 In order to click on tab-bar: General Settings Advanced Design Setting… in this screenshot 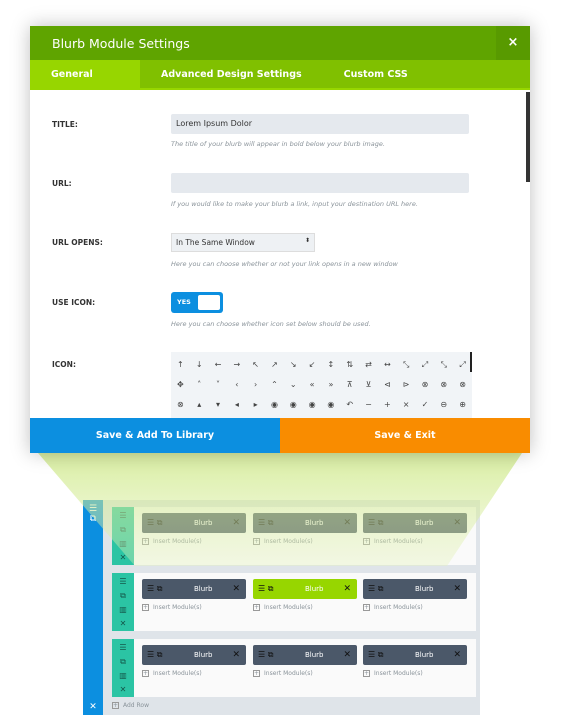, I will do `click(280, 84)`.